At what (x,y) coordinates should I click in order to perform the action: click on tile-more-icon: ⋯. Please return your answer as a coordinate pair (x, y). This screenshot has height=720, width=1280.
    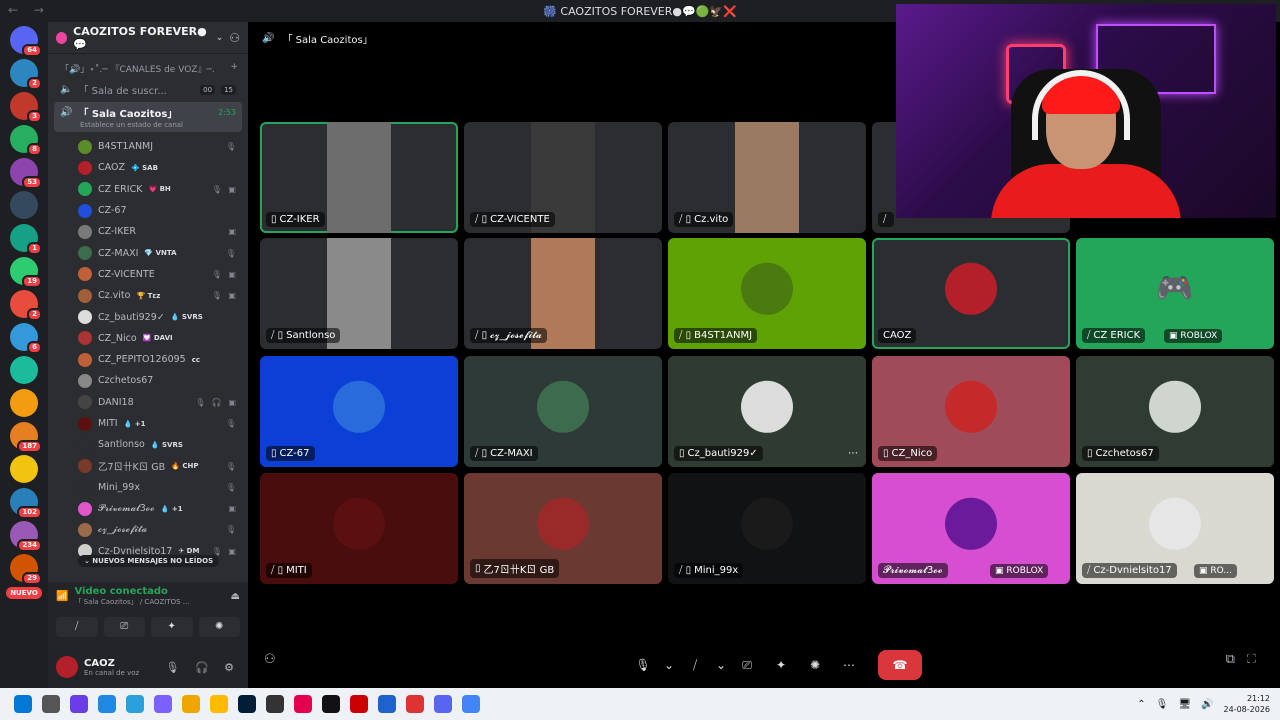
    Looking at the image, I should click on (853, 453).